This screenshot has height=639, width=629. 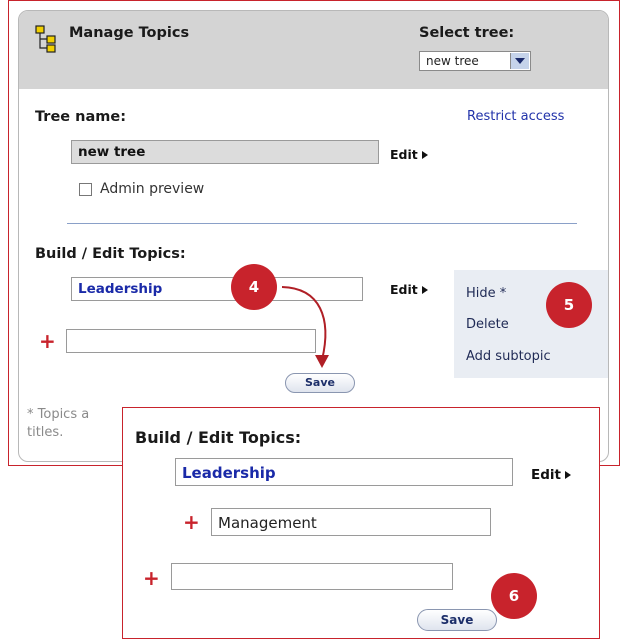 What do you see at coordinates (351, 522) in the screenshot?
I see `zoom-subtopic-field: Management` at bounding box center [351, 522].